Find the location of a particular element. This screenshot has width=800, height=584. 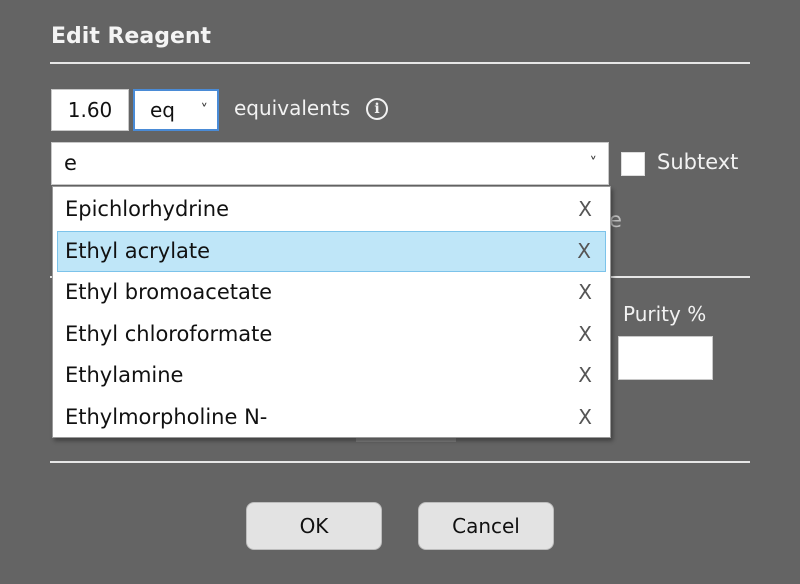

dialog-title: Edit Reagent is located at coordinates (131, 36).